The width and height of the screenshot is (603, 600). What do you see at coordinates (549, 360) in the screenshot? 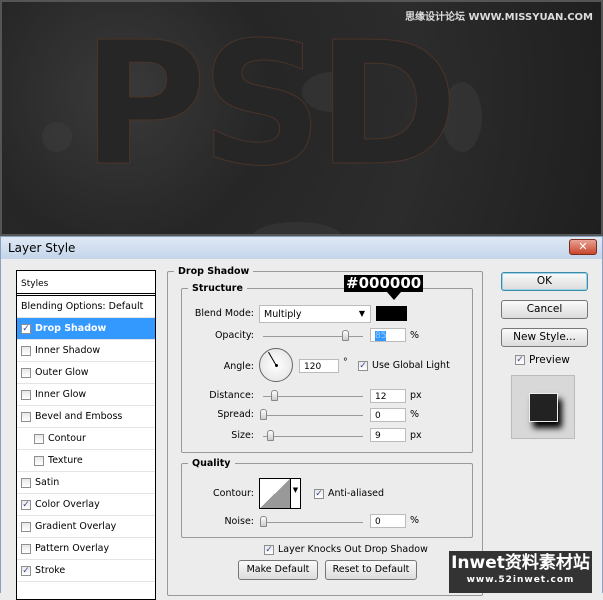
I see `preview-label: Preview` at bounding box center [549, 360].